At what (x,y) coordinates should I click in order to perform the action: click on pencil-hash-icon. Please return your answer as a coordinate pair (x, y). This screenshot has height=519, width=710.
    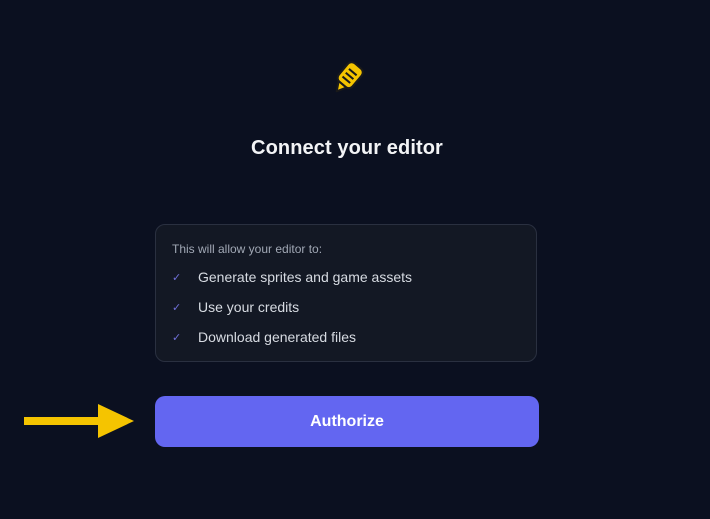
    Looking at the image, I should click on (349, 77).